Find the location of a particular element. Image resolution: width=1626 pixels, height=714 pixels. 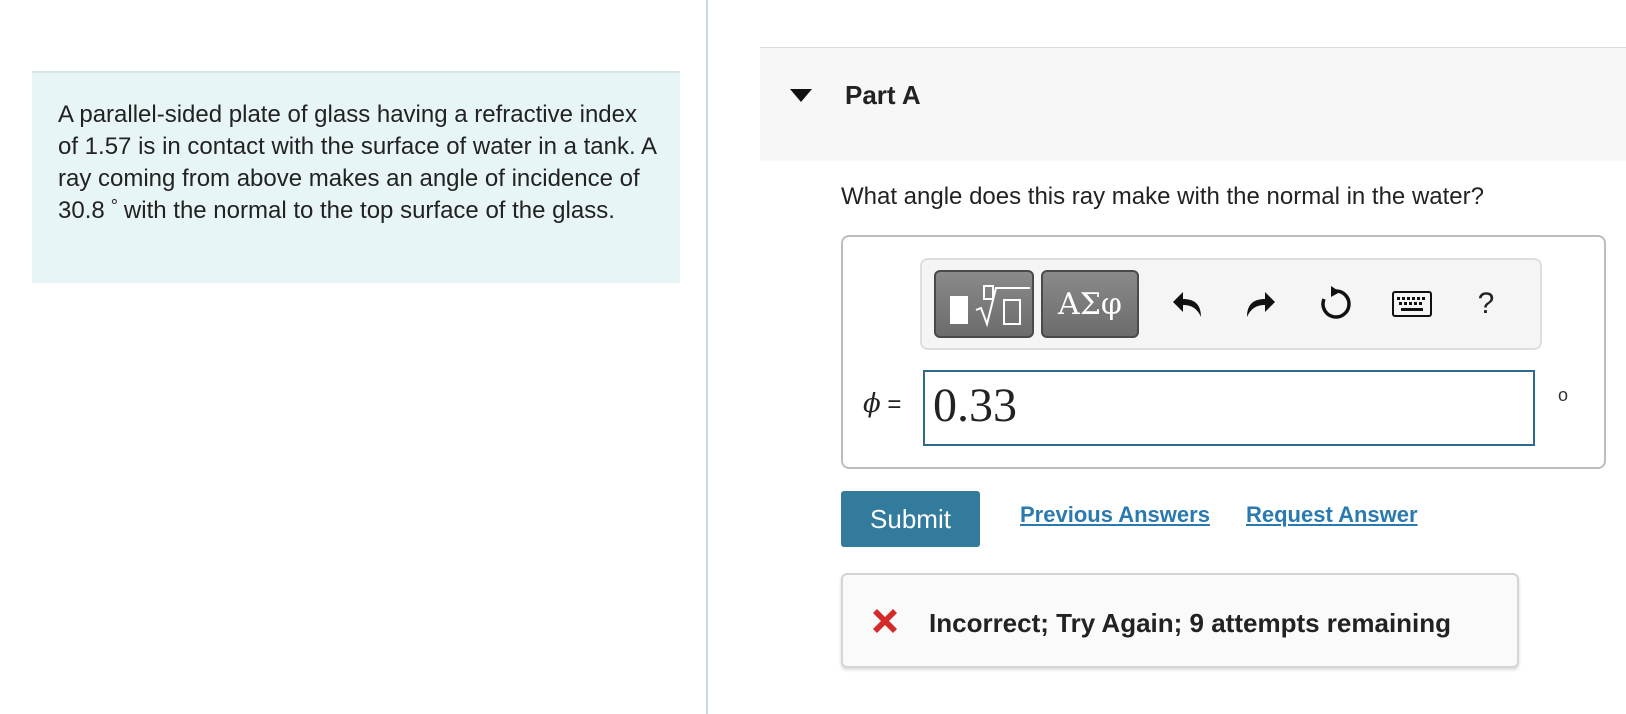

keyboard-icon is located at coordinates (1412, 304).